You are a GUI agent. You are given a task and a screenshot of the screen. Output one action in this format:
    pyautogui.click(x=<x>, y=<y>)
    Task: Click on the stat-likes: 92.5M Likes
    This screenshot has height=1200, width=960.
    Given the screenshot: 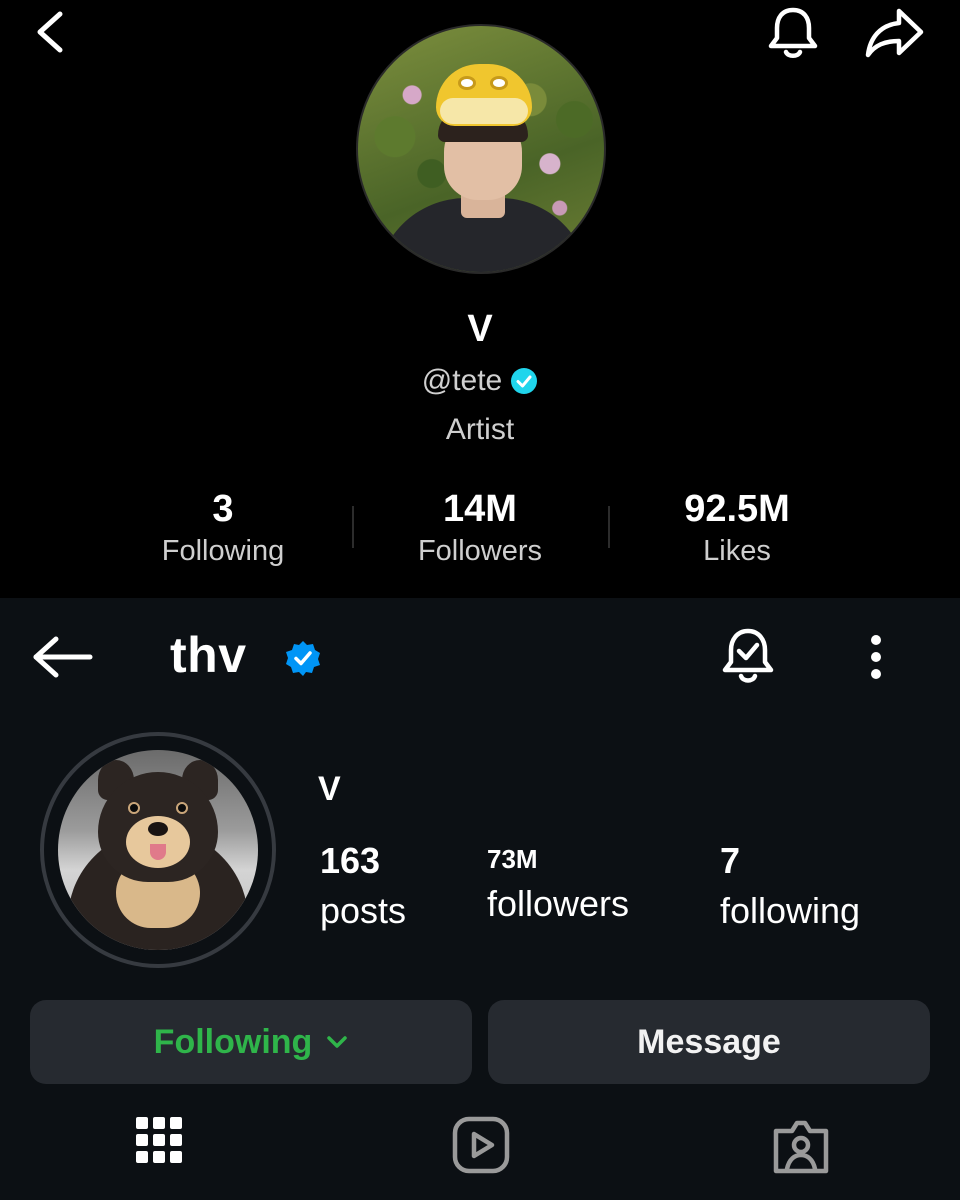 What is the action you would take?
    pyautogui.click(x=737, y=528)
    